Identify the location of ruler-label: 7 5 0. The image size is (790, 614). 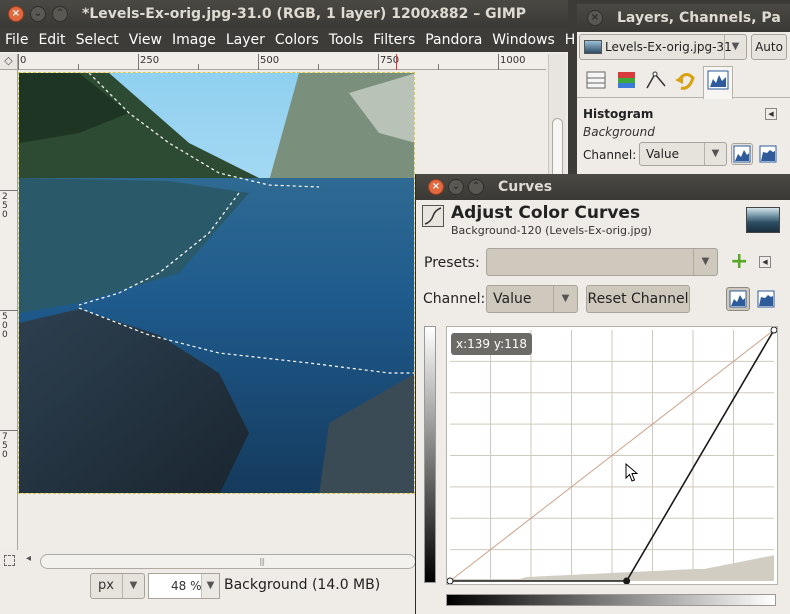
(5, 446).